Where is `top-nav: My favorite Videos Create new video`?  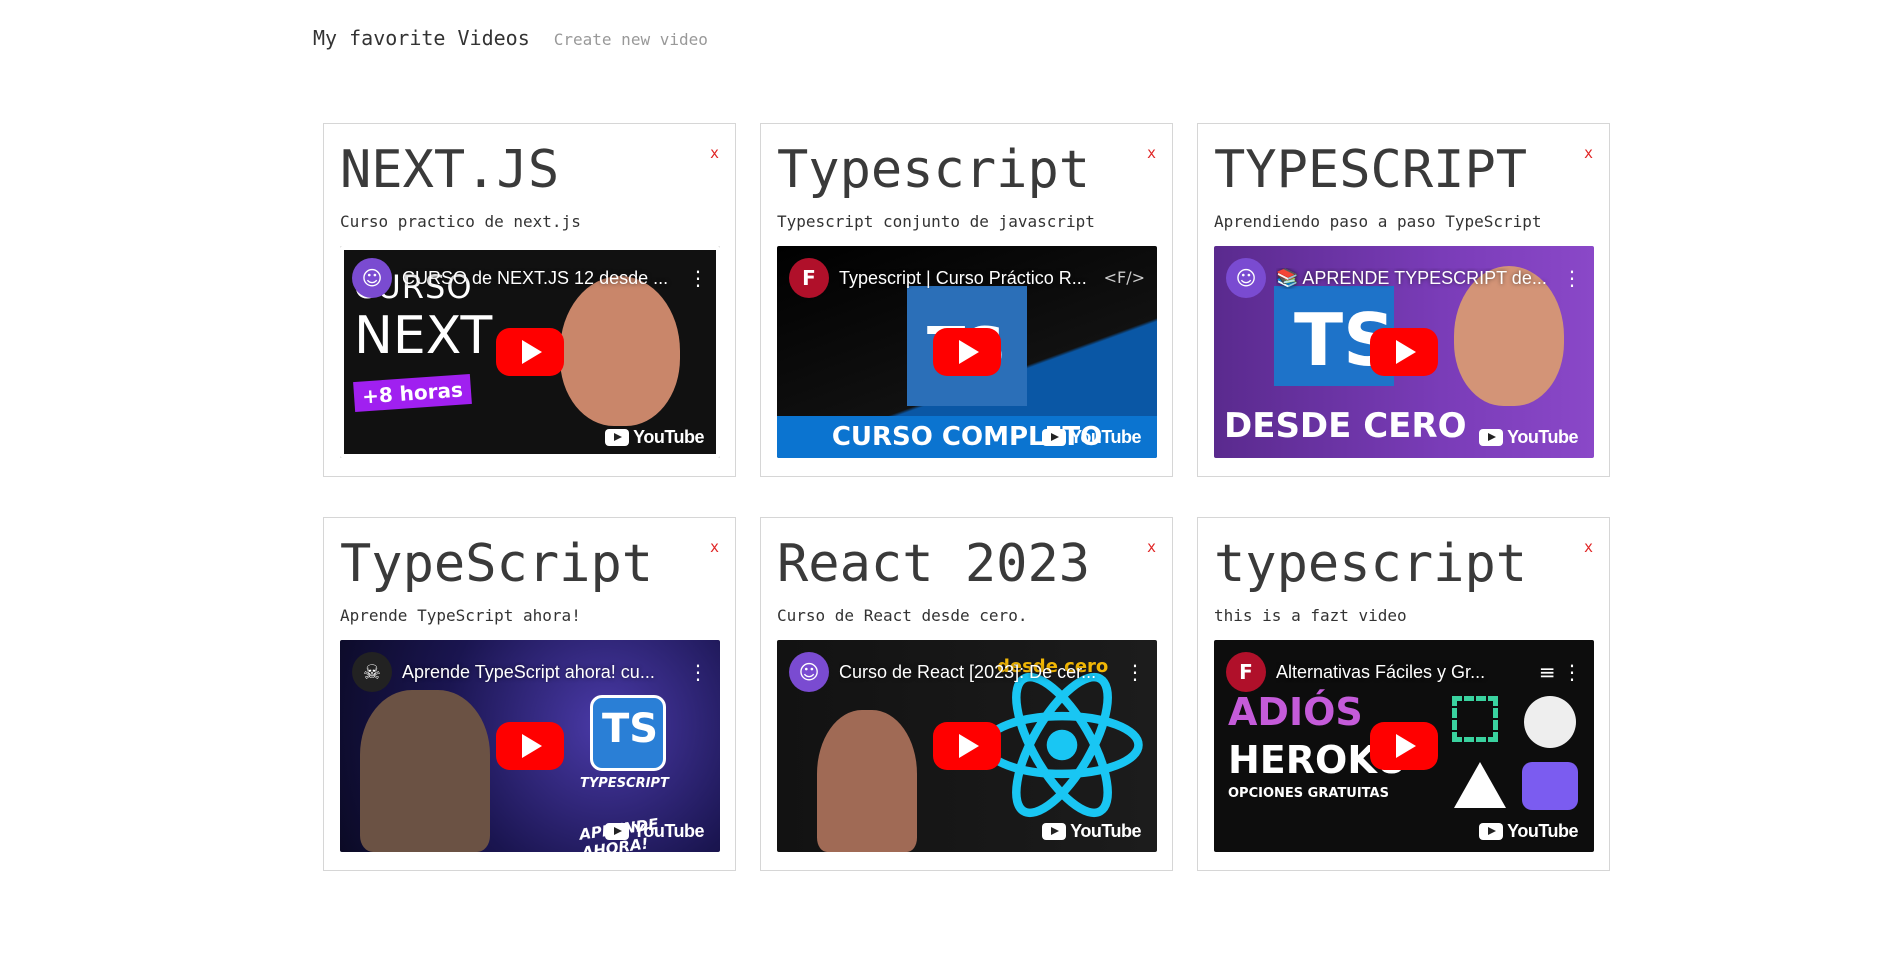
top-nav: My favorite Videos Create new video is located at coordinates (510, 38).